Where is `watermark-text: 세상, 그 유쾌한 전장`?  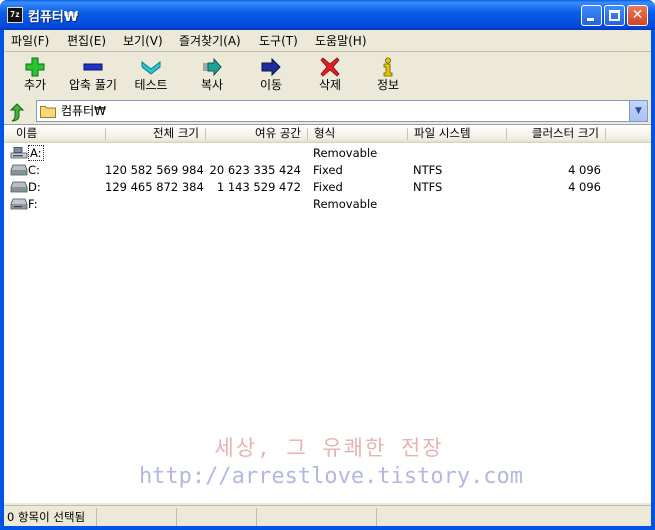 watermark-text: 세상, 그 유쾌한 전장 is located at coordinates (329, 448).